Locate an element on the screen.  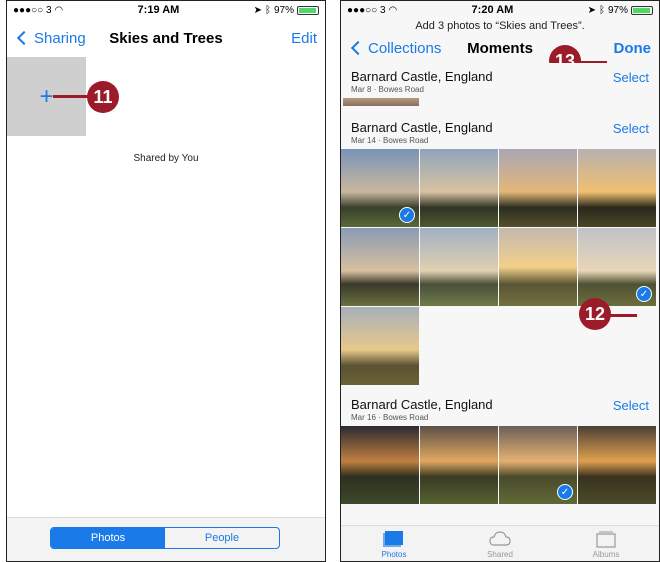
step-callout-check: 12 is located at coordinates (595, 314).